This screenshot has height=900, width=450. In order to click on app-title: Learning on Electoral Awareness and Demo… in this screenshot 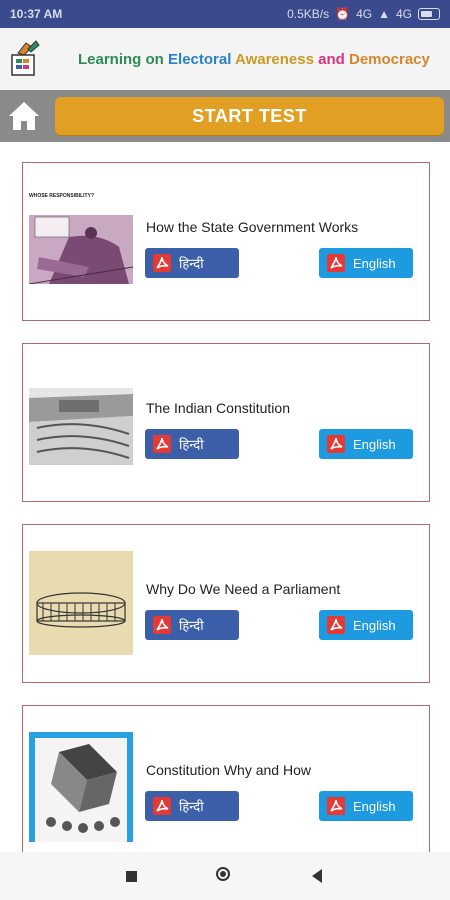, I will do `click(254, 59)`.